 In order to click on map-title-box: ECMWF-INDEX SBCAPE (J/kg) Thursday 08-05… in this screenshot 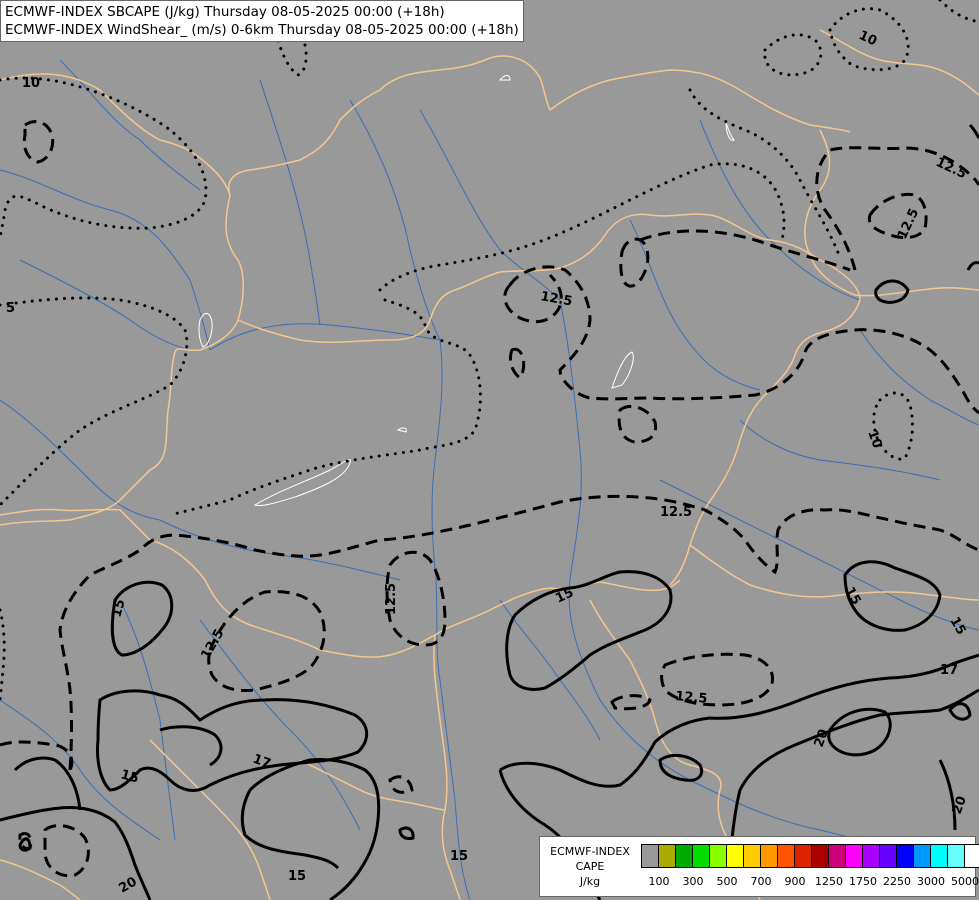, I will do `click(262, 21)`.